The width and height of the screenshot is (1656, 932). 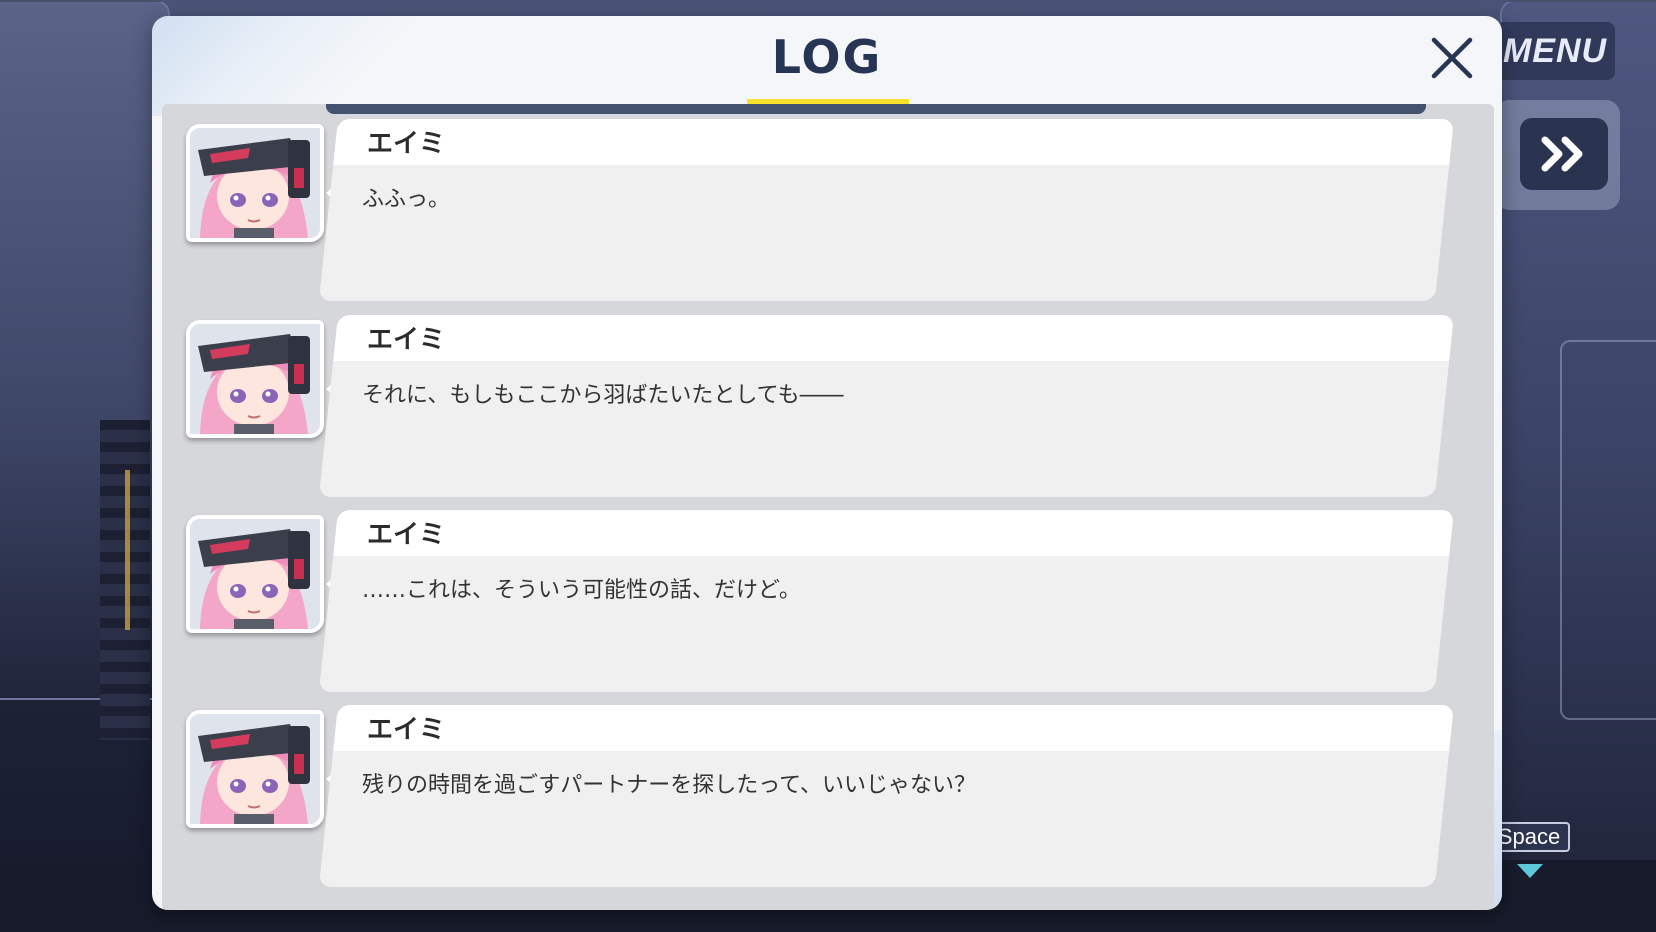 I want to click on log-header: LOG, so click(x=827, y=61).